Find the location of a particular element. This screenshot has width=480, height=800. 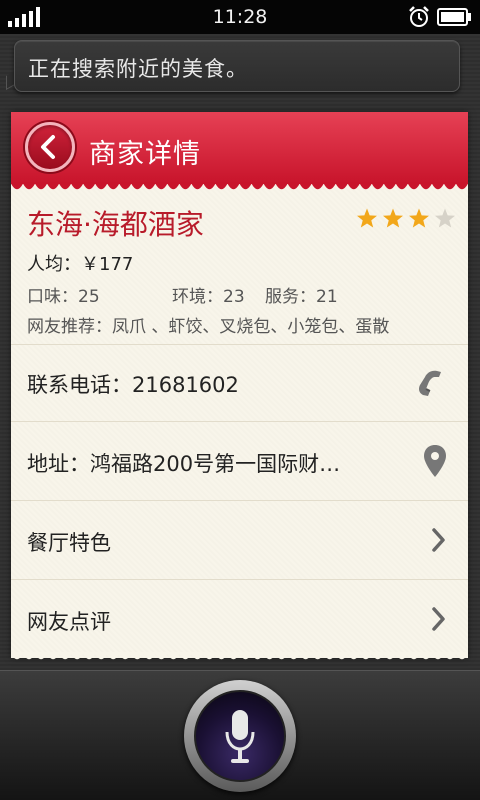

scores-row: 口味：25 环境：23 服务：21 is located at coordinates (242, 294).